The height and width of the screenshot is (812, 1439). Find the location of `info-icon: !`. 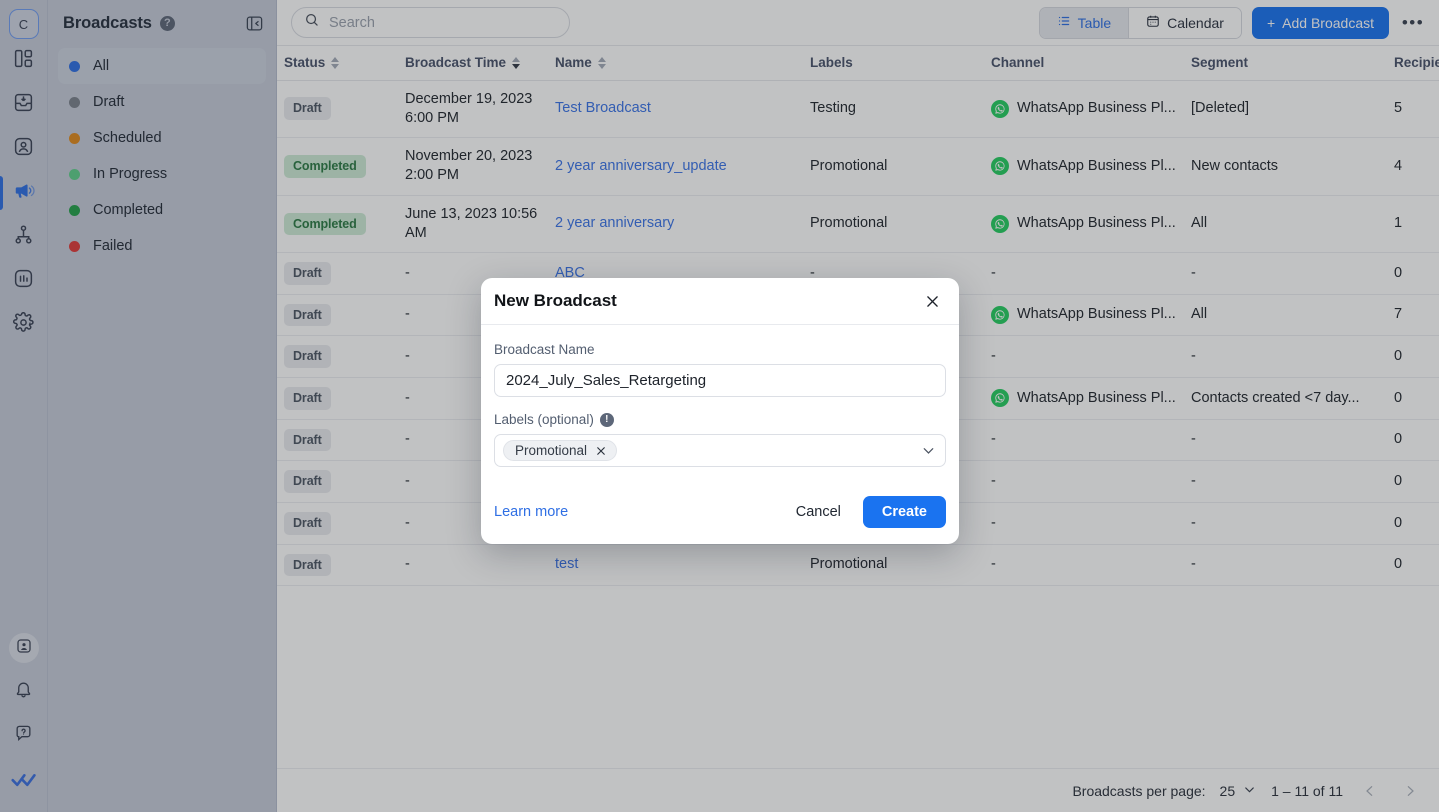

info-icon: ! is located at coordinates (606, 419).